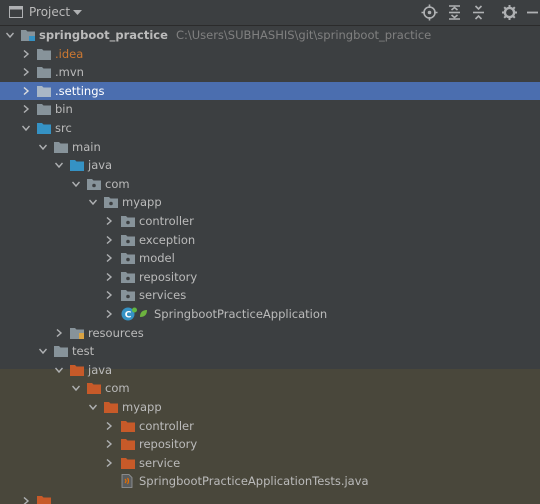  I want to click on tree-row-app-class: C SpringbootPracticeApplication, so click(270, 314).